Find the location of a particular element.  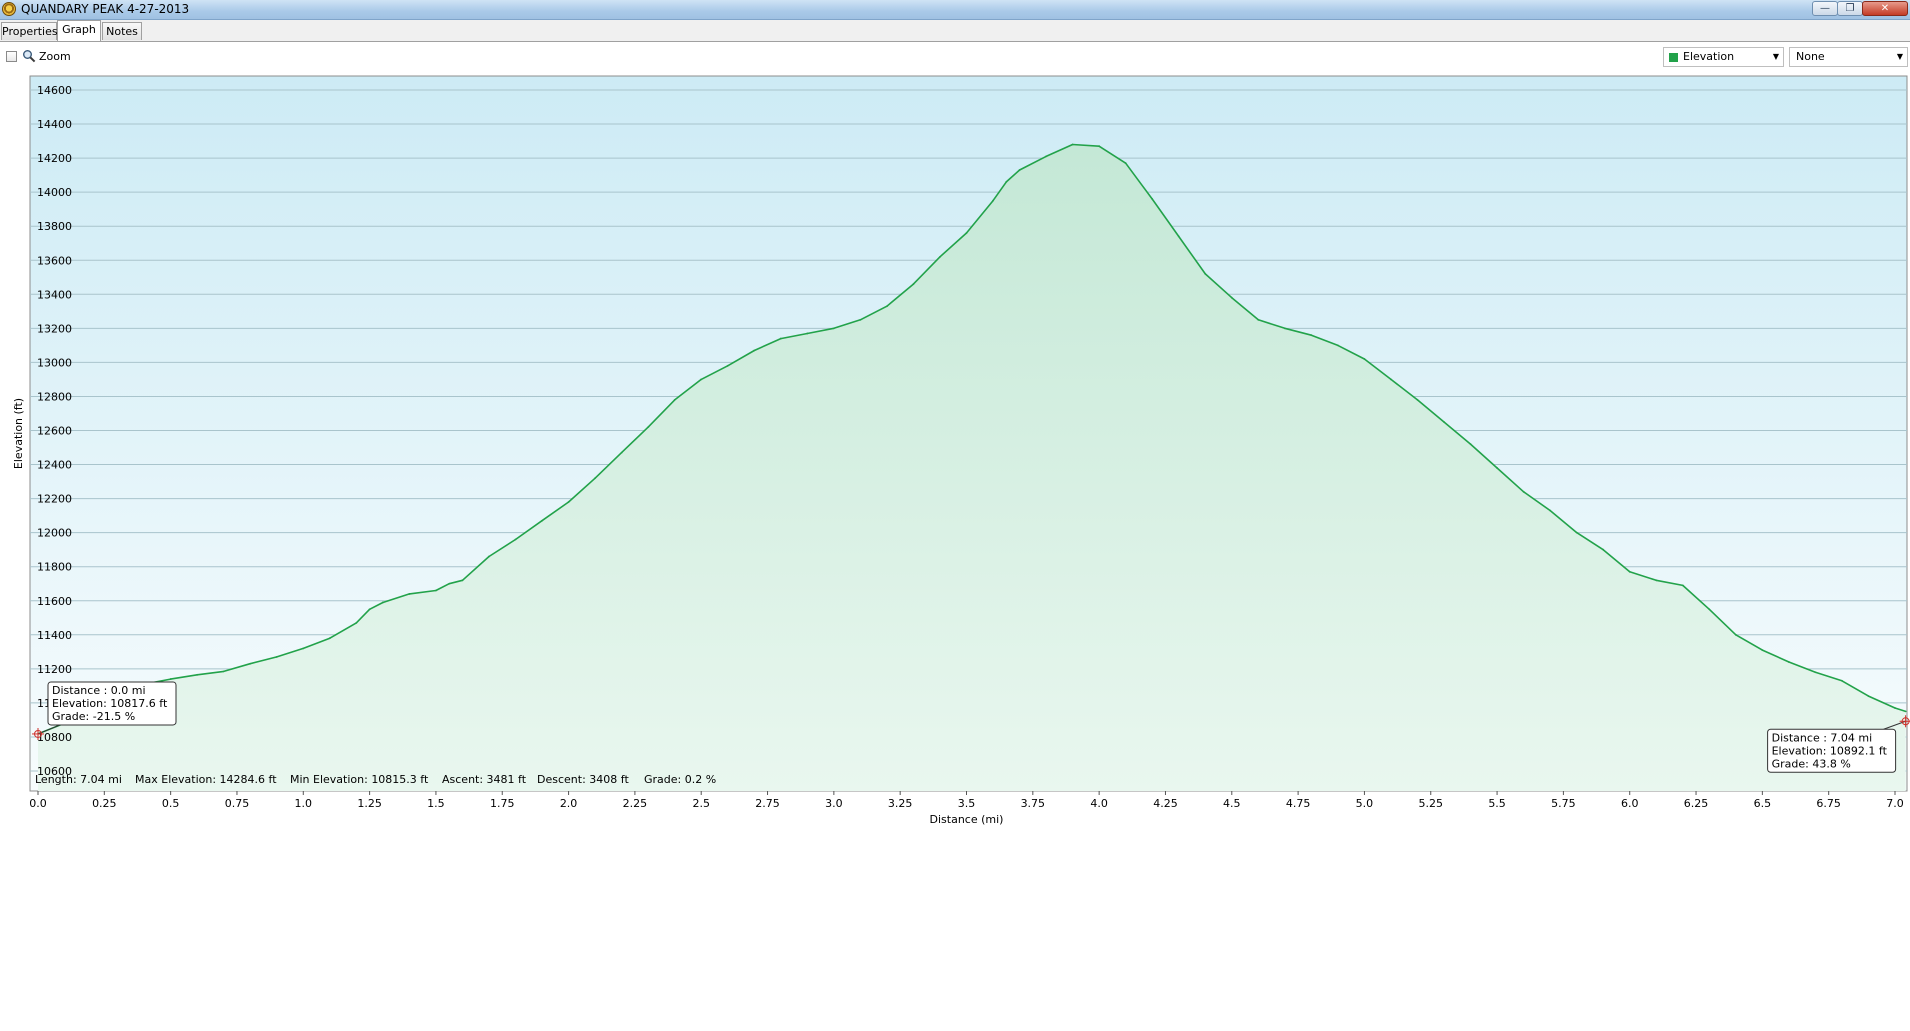

x-tick-label: 3.5 is located at coordinates (967, 803).